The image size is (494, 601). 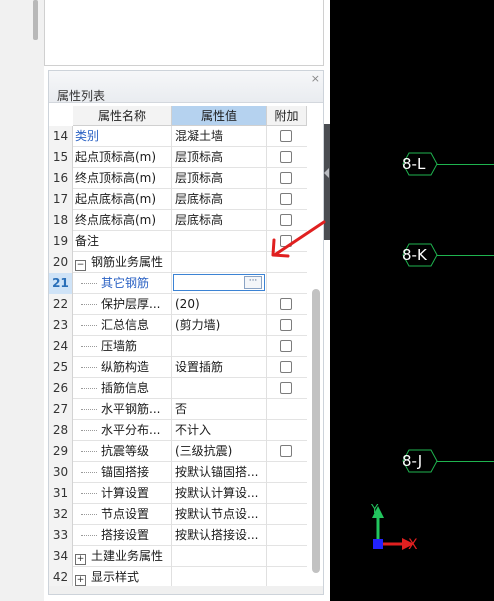 I want to click on property-name-label: 起点底标高(m), so click(x=116, y=199).